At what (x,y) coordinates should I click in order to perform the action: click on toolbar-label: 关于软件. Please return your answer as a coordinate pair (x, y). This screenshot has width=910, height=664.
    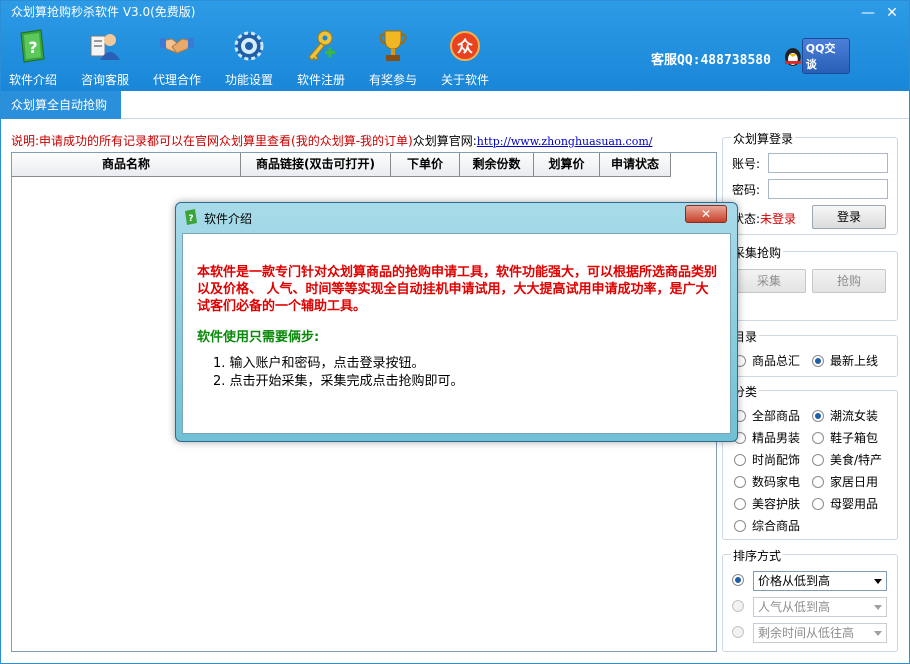
    Looking at the image, I should click on (464, 80).